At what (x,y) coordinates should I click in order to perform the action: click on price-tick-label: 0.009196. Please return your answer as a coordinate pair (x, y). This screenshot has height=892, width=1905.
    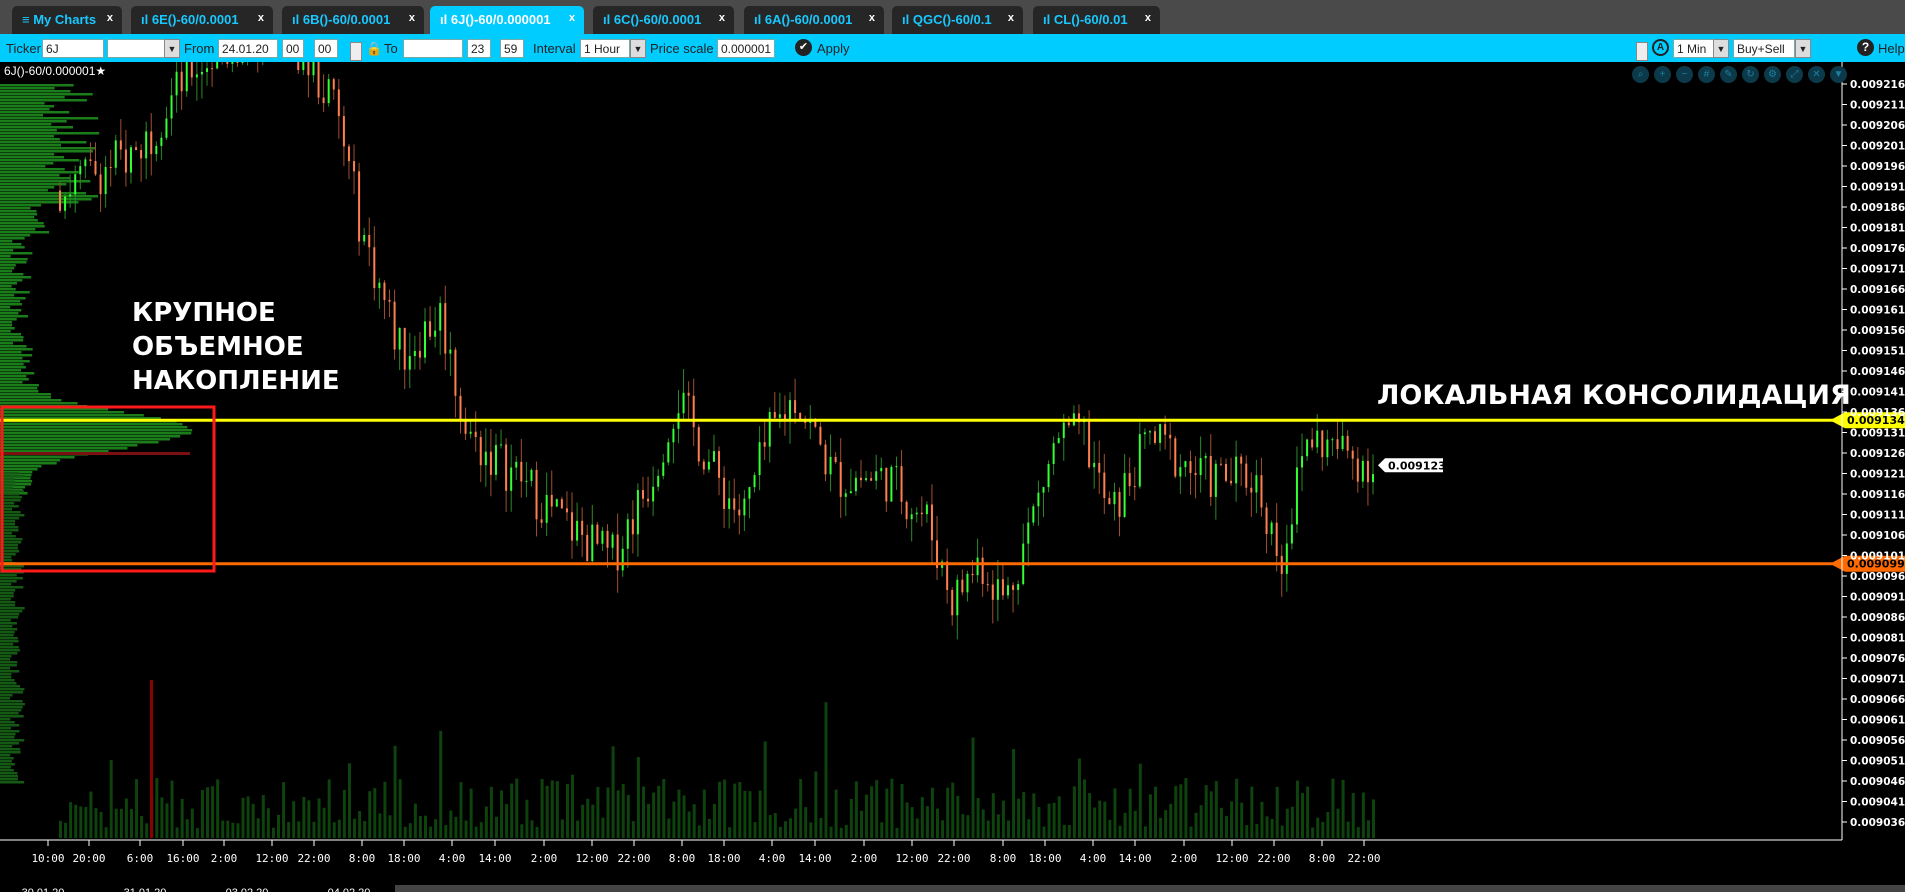
    Looking at the image, I should click on (1877, 167).